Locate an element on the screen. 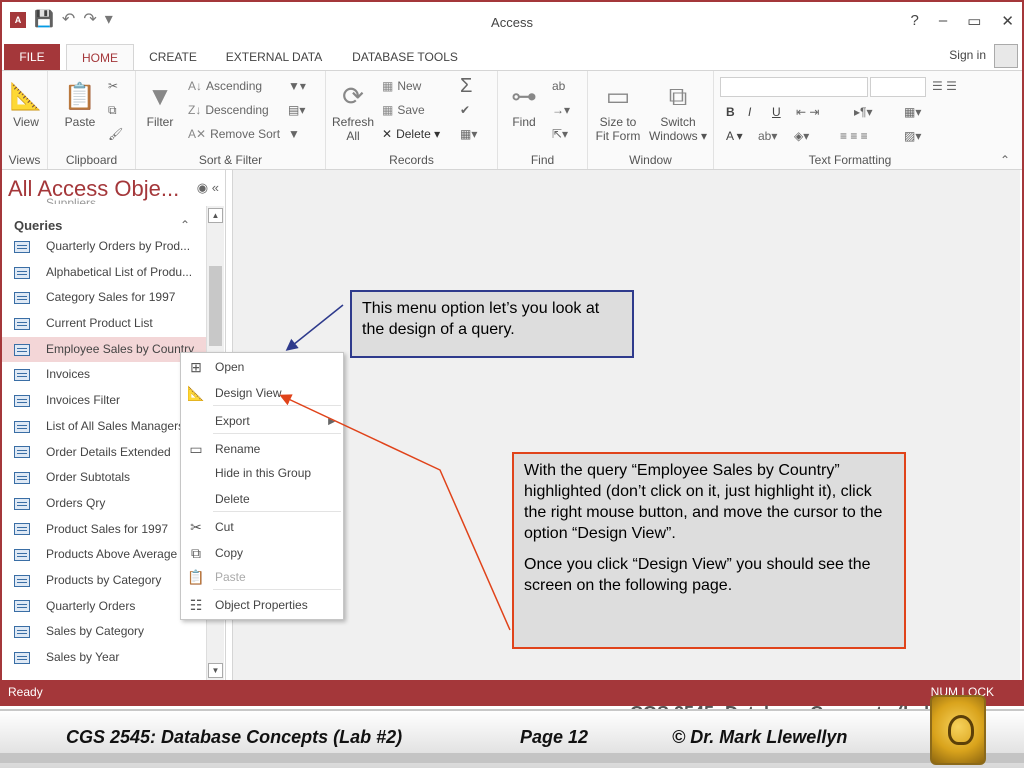  minimize-button: – is located at coordinates (943, 21).